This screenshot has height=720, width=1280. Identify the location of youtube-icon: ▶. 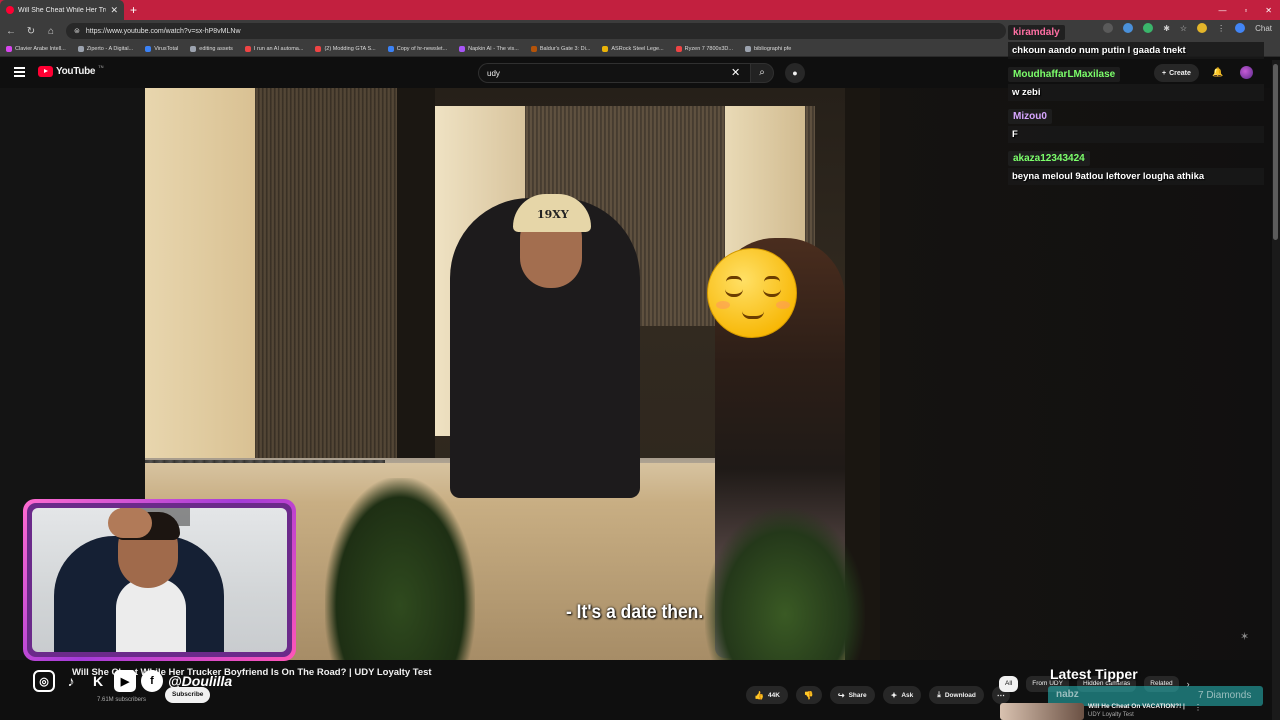
(125, 681).